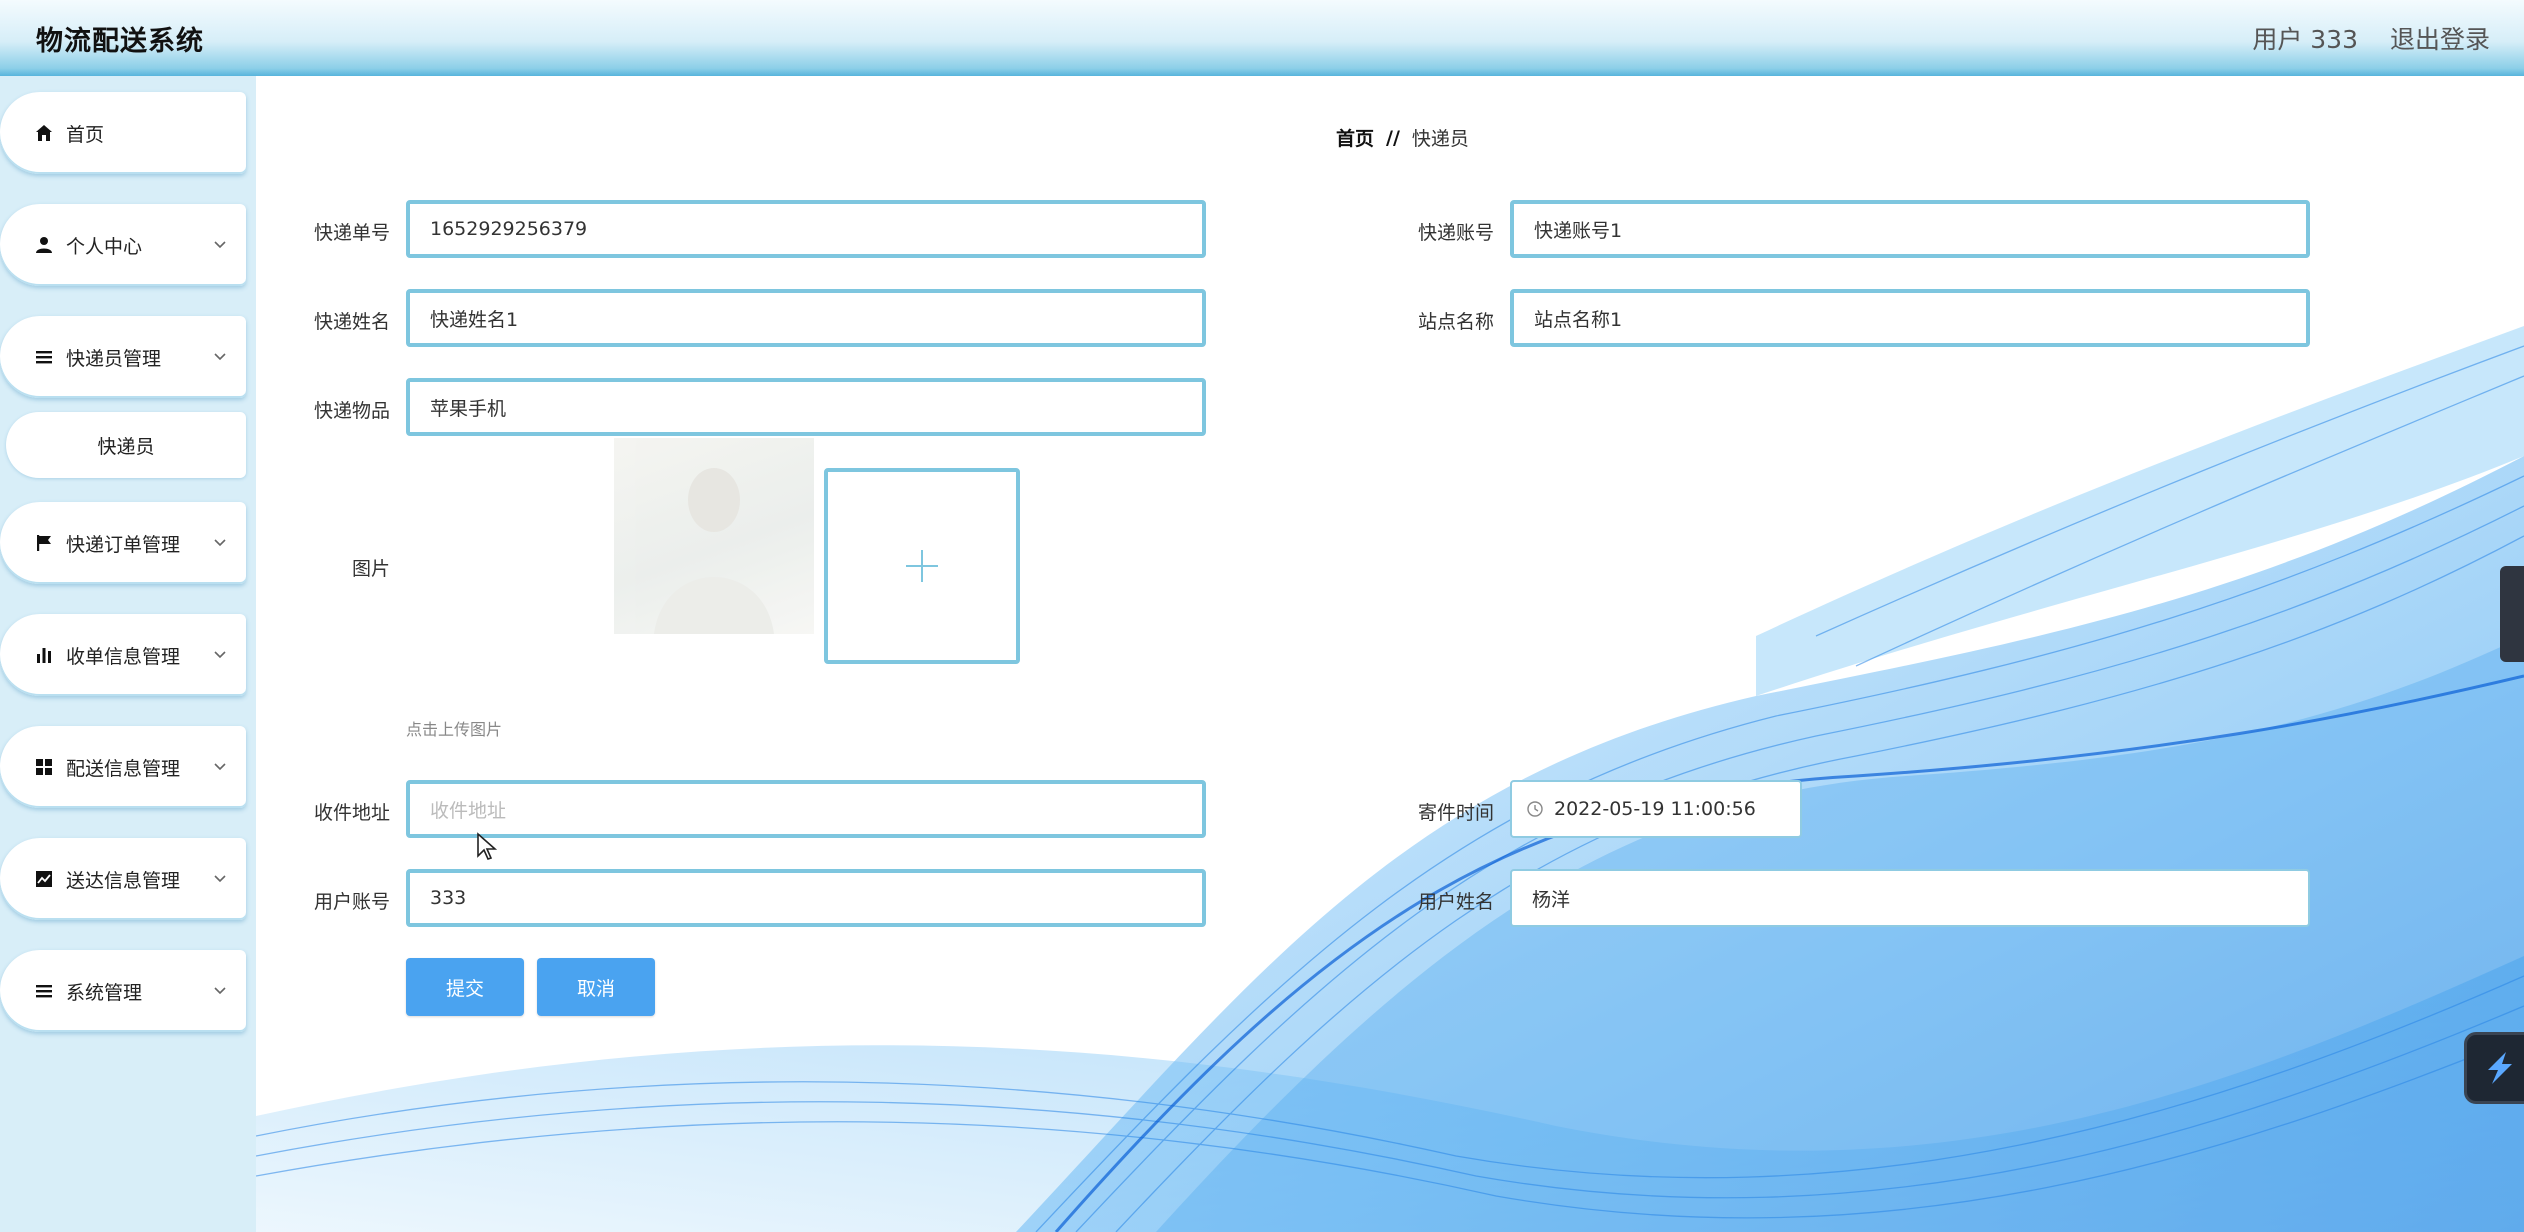 The width and height of the screenshot is (2524, 1232). Describe the element at coordinates (351, 902) in the screenshot. I see `user-account-label: 用户账号` at that location.